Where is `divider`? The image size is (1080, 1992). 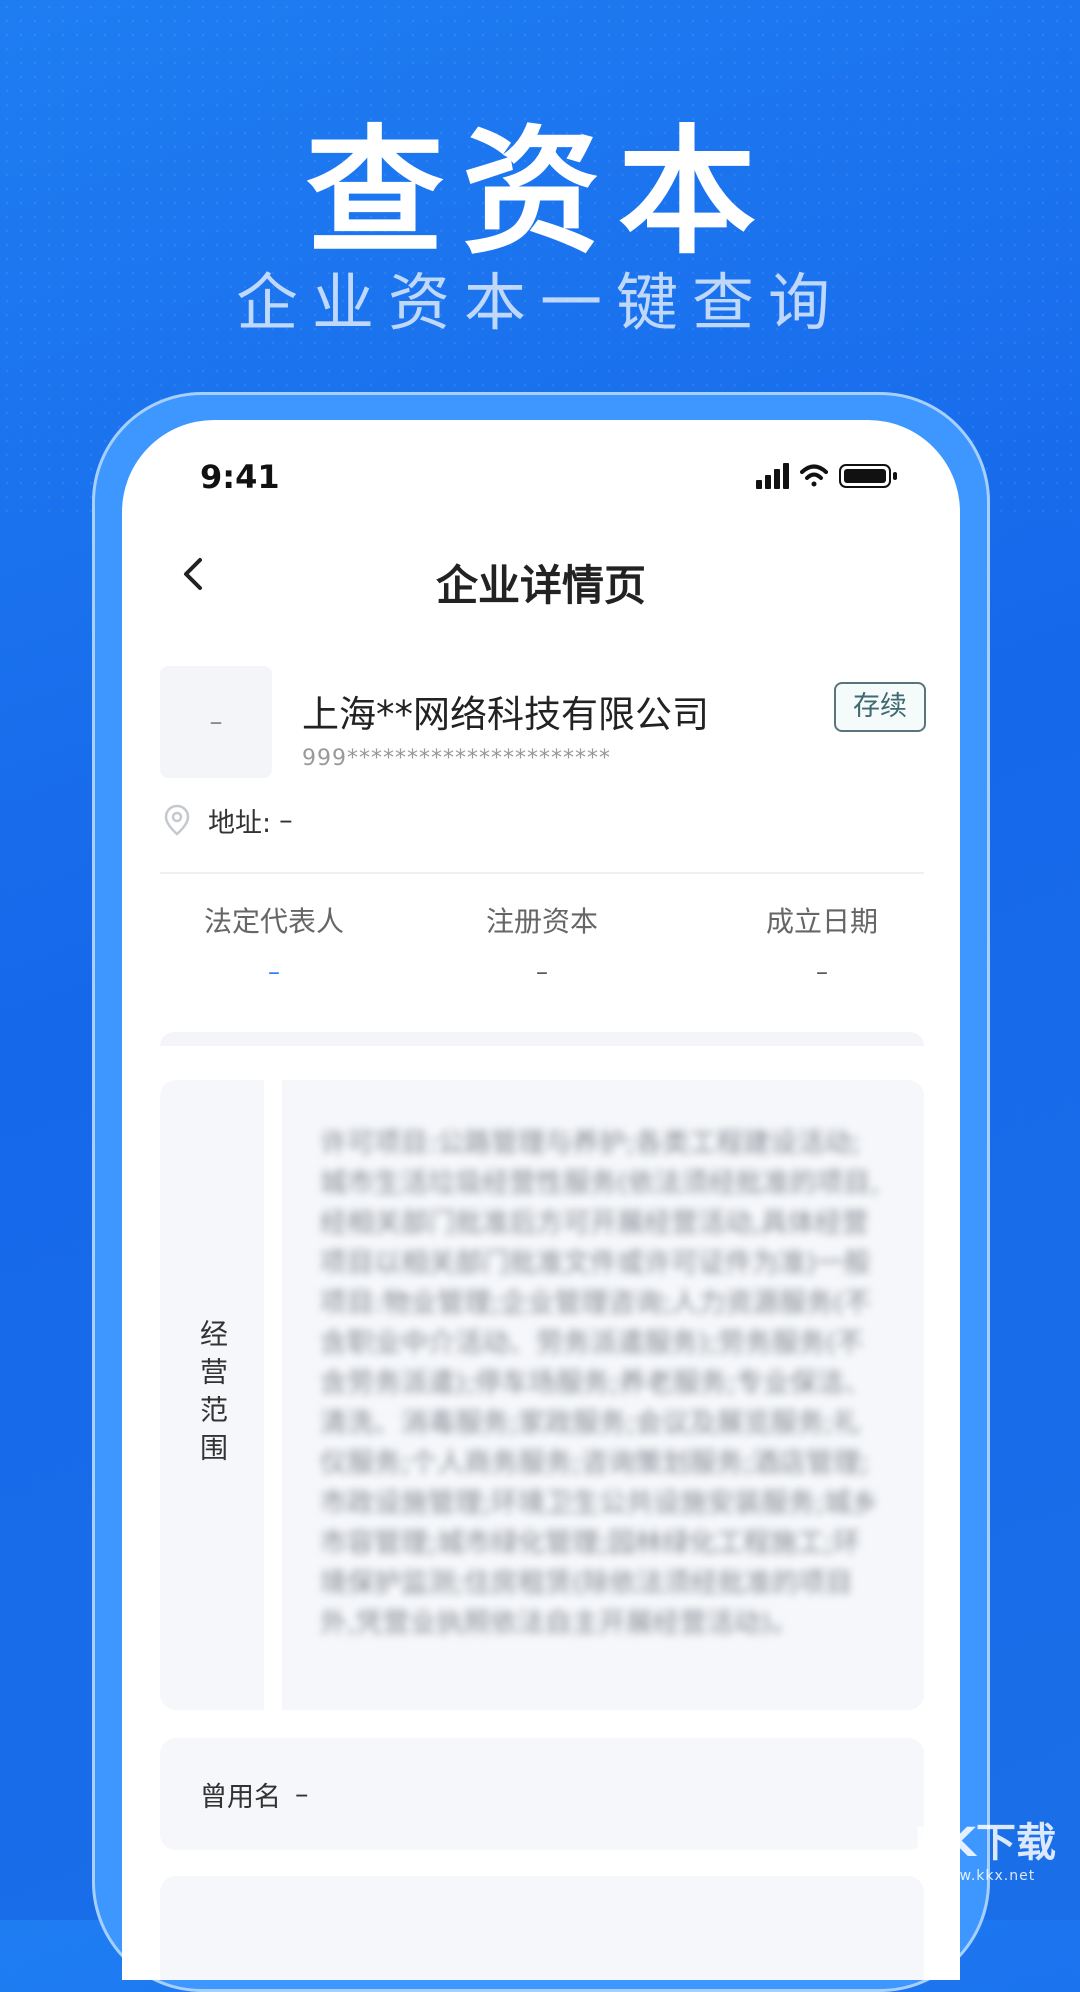 divider is located at coordinates (542, 873).